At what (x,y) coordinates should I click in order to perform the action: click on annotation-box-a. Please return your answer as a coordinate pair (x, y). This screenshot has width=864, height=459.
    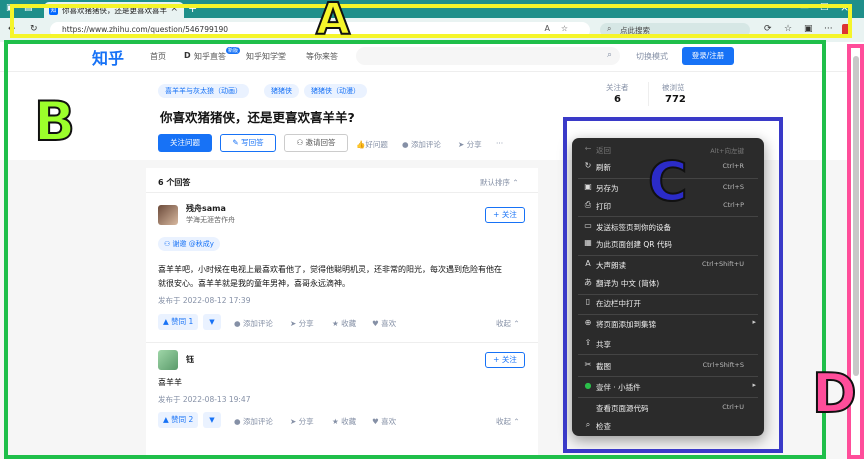
    Looking at the image, I should click on (431, 21).